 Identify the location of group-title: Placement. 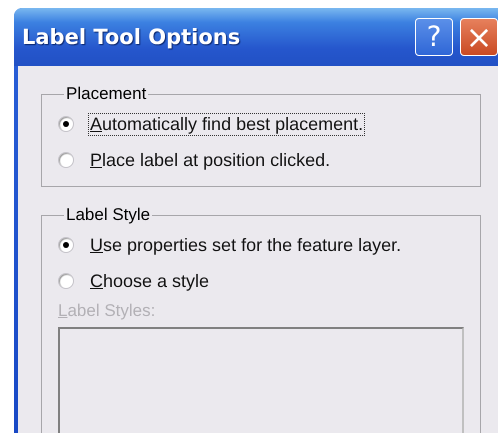
(106, 94).